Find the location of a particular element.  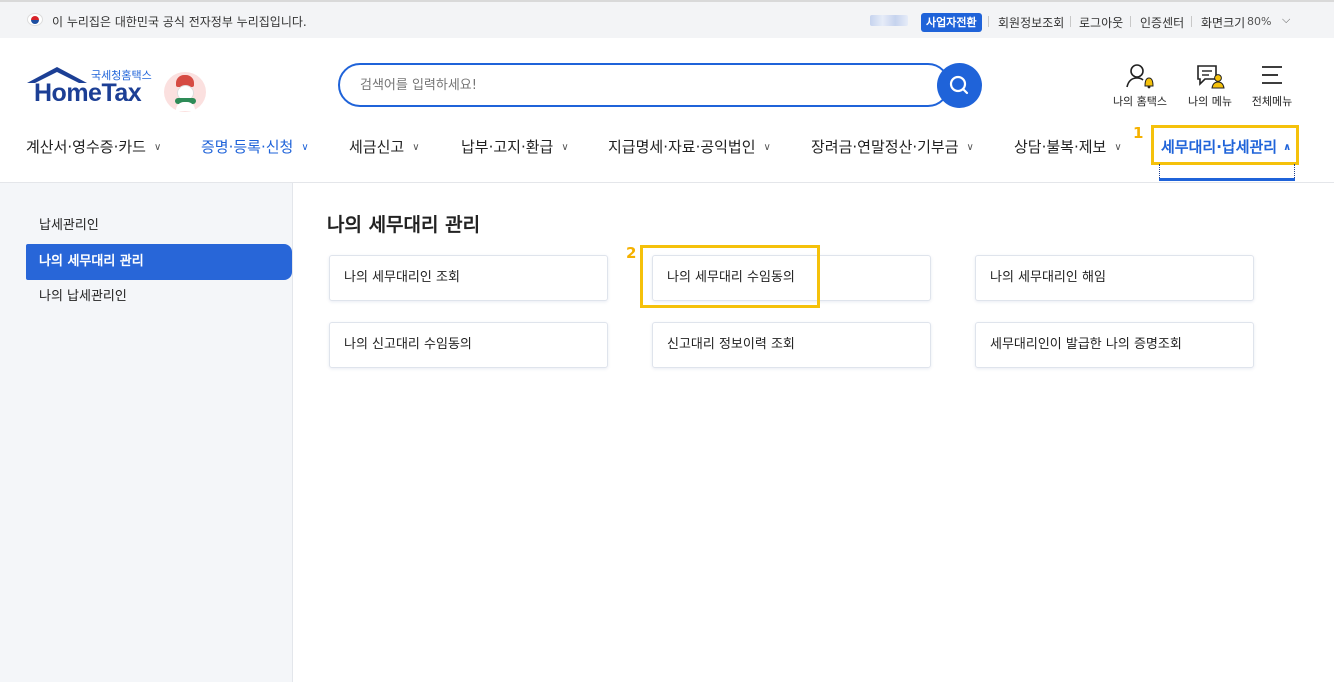

all-menu-label: 전체메뉴 is located at coordinates (1272, 101).